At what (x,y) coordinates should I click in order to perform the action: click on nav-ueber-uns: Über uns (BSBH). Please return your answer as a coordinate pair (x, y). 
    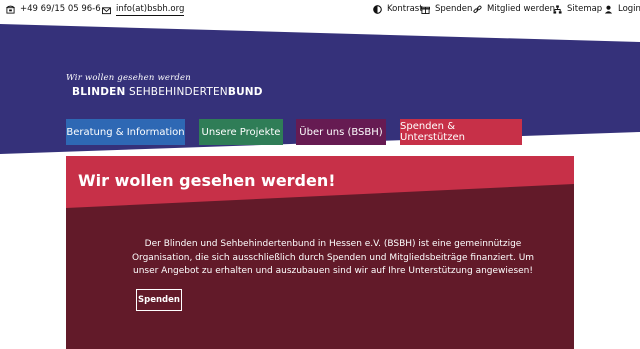
    Looking at the image, I should click on (341, 132).